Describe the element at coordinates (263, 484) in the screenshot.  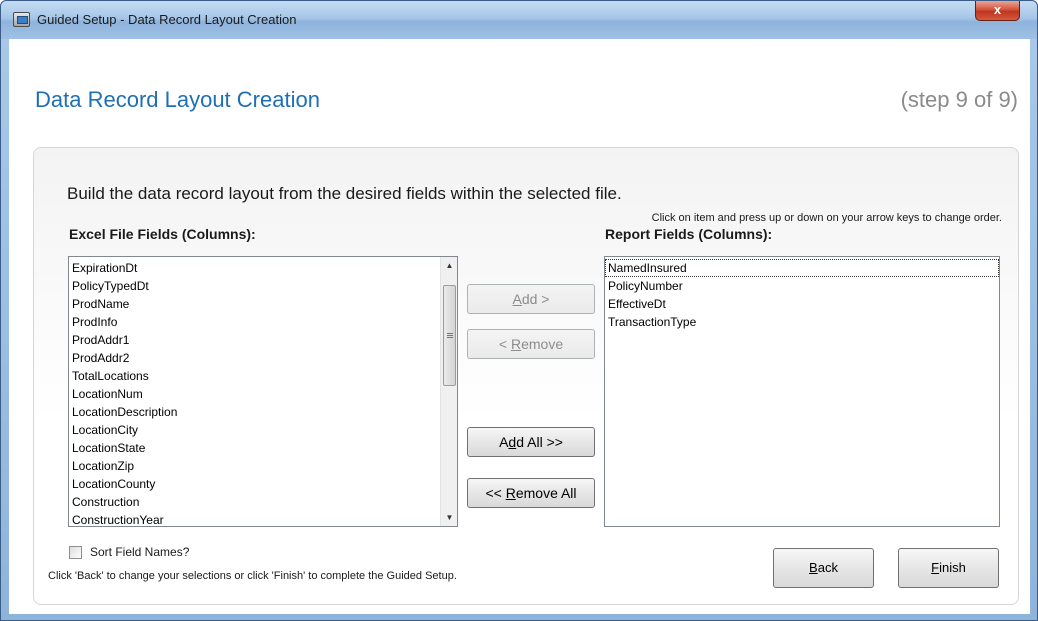
I see `list-item: LocationCounty` at that location.